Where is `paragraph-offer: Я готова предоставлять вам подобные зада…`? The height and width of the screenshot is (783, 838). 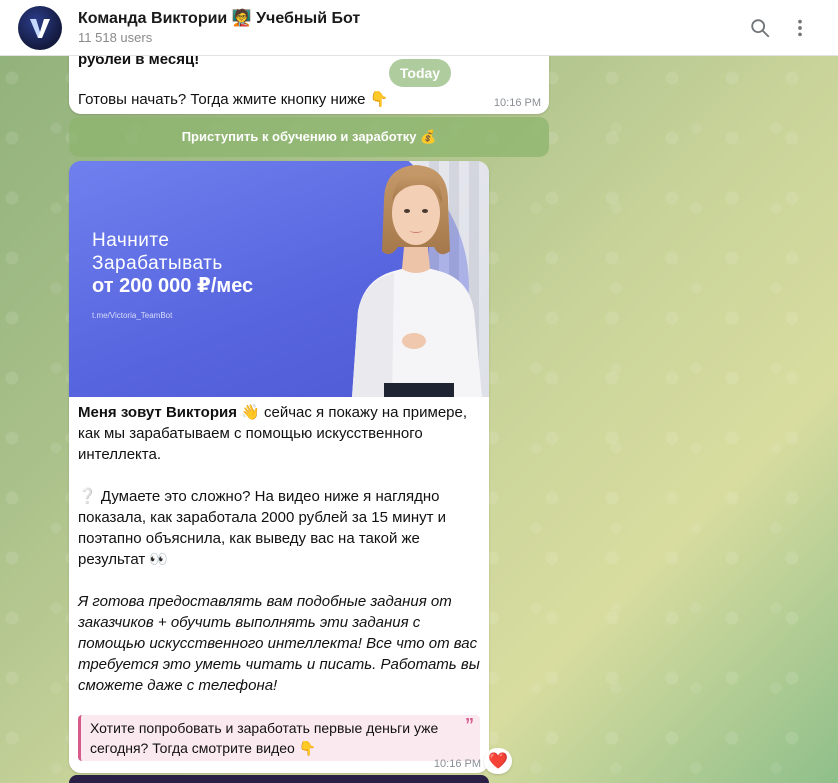
paragraph-offer: Я готова предоставлять вам подобные зада… is located at coordinates (279, 643).